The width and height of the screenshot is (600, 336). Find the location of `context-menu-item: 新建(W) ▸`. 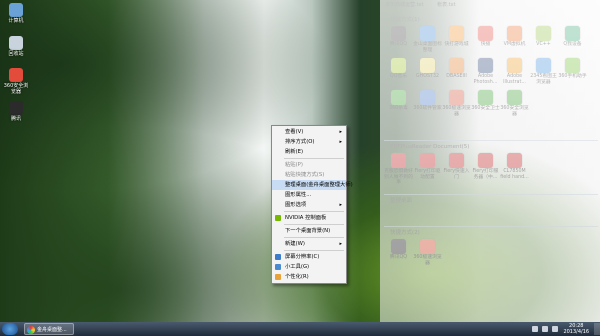

context-menu-item: 新建(W) ▸ is located at coordinates (309, 244).